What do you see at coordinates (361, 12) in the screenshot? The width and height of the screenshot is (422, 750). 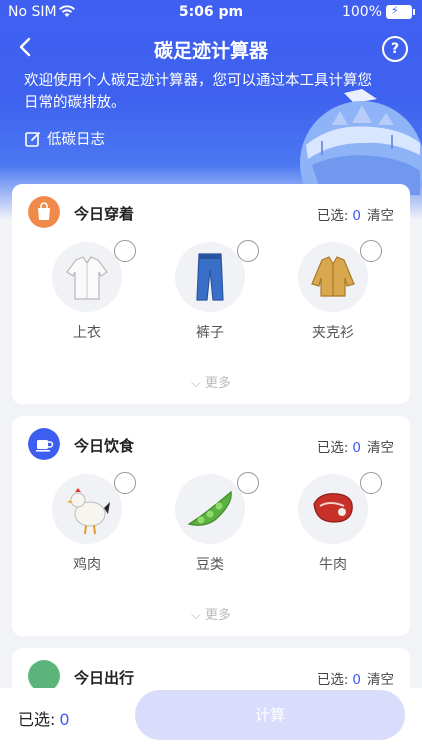 I see `battery-percent: 100%` at bounding box center [361, 12].